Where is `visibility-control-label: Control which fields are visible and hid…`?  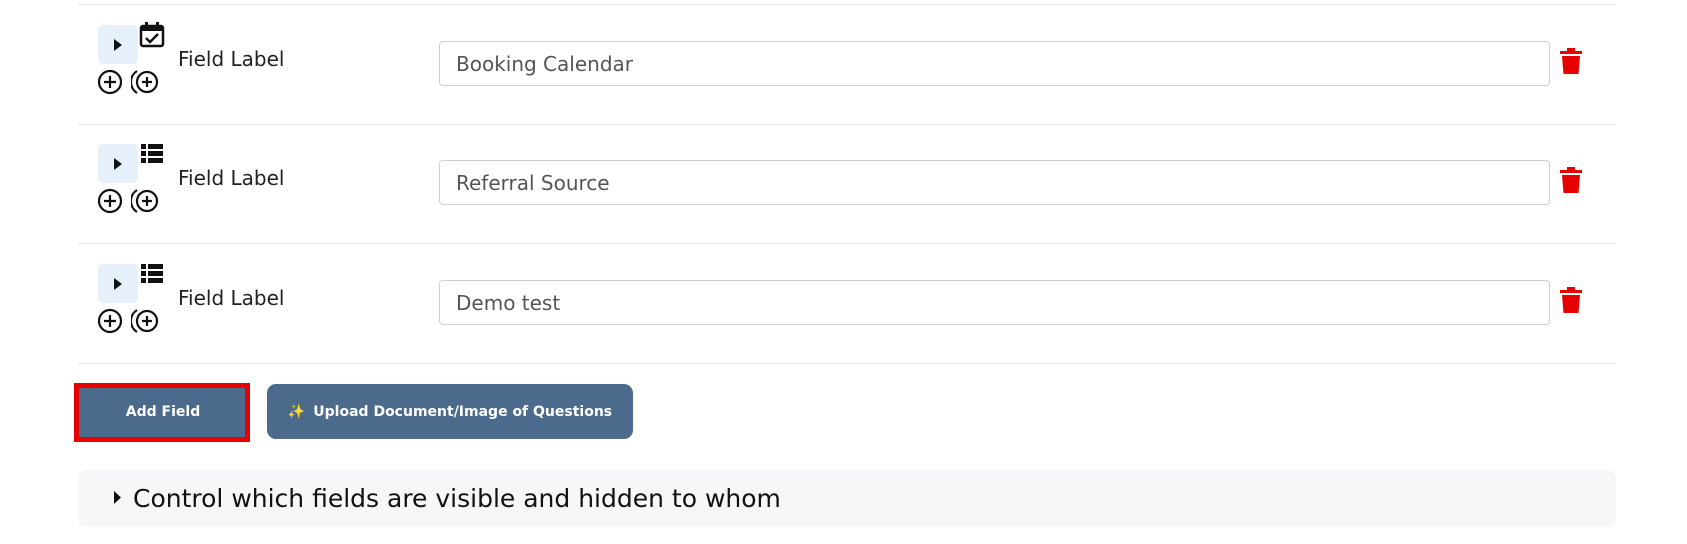 visibility-control-label: Control which fields are visible and hid… is located at coordinates (457, 498).